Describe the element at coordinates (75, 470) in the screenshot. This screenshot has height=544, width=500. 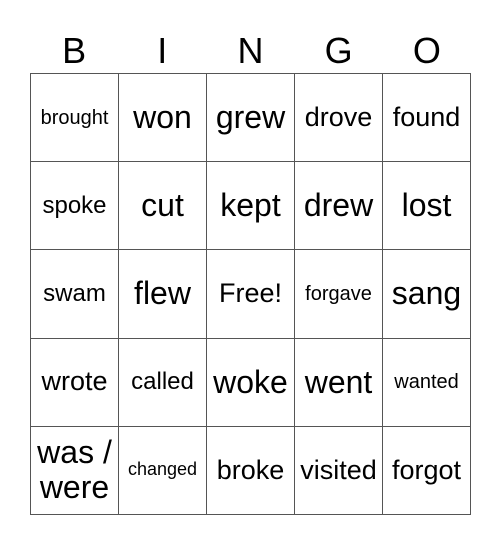
I see `bingo-cell: was / were` at that location.